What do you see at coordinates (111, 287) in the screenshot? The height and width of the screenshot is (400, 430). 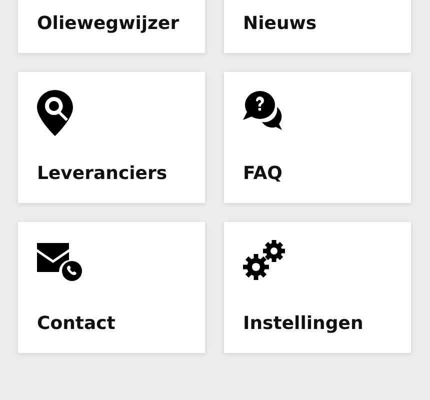 I see `menu-tile: Contact` at bounding box center [111, 287].